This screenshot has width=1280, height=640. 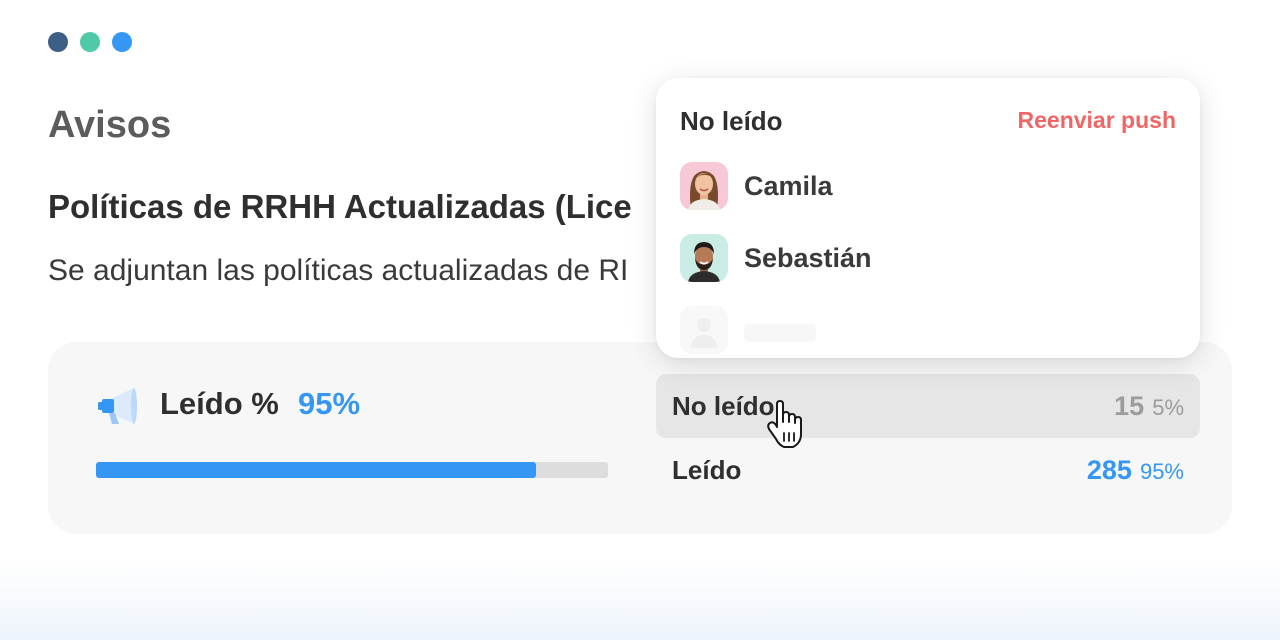 What do you see at coordinates (1109, 470) in the screenshot?
I see `stat-count: 285` at bounding box center [1109, 470].